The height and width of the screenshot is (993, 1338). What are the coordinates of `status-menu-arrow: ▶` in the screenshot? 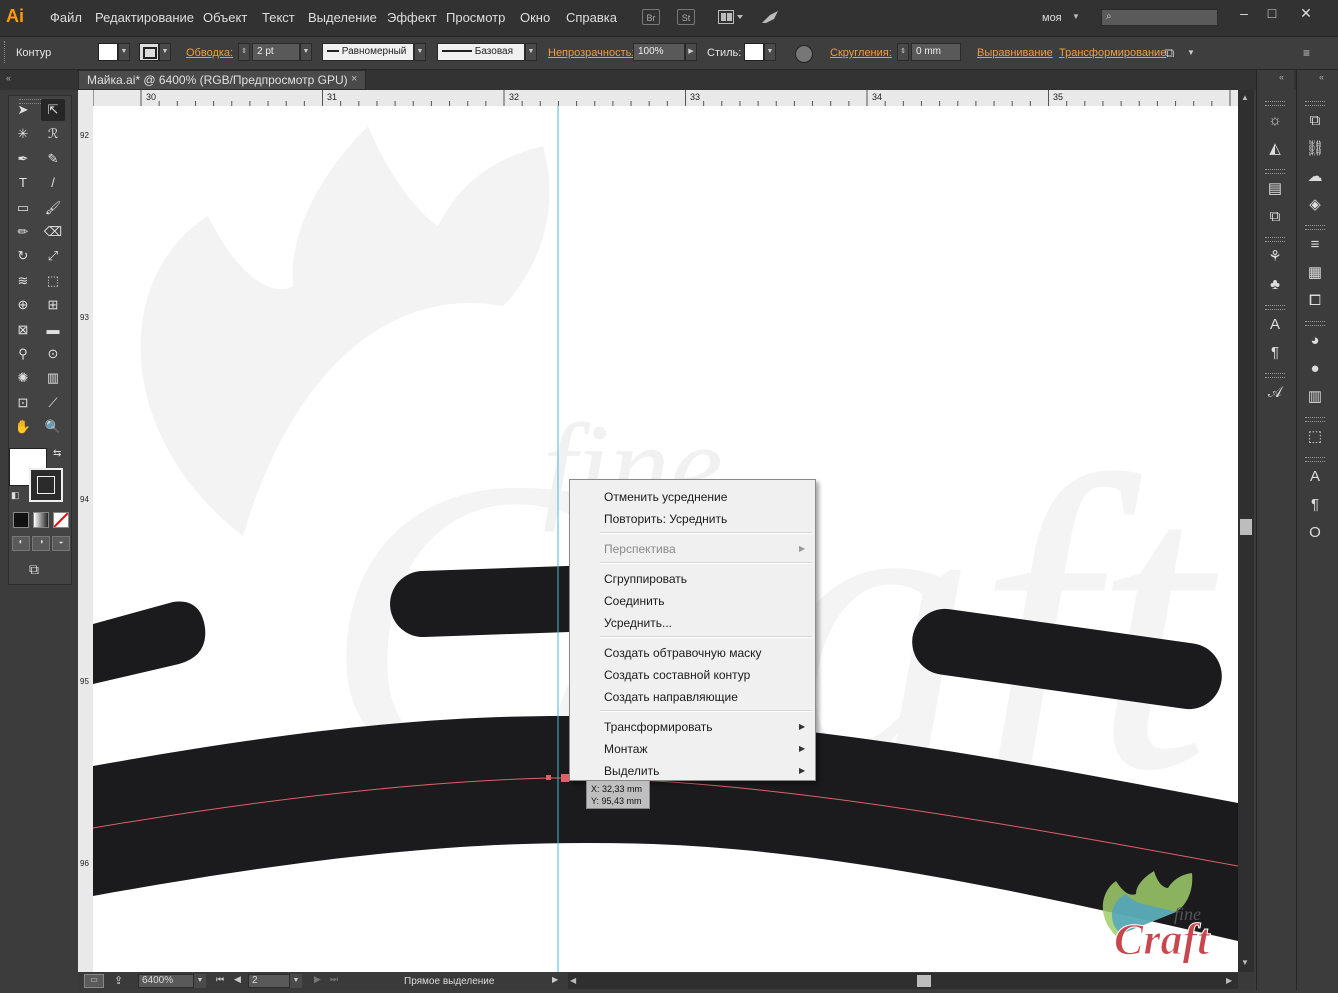 It's located at (555, 979).